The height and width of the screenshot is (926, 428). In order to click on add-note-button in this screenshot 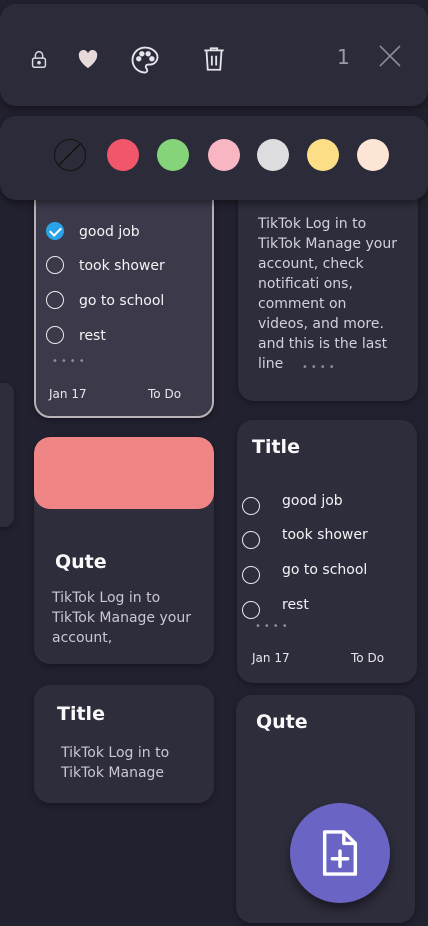, I will do `click(340, 853)`.